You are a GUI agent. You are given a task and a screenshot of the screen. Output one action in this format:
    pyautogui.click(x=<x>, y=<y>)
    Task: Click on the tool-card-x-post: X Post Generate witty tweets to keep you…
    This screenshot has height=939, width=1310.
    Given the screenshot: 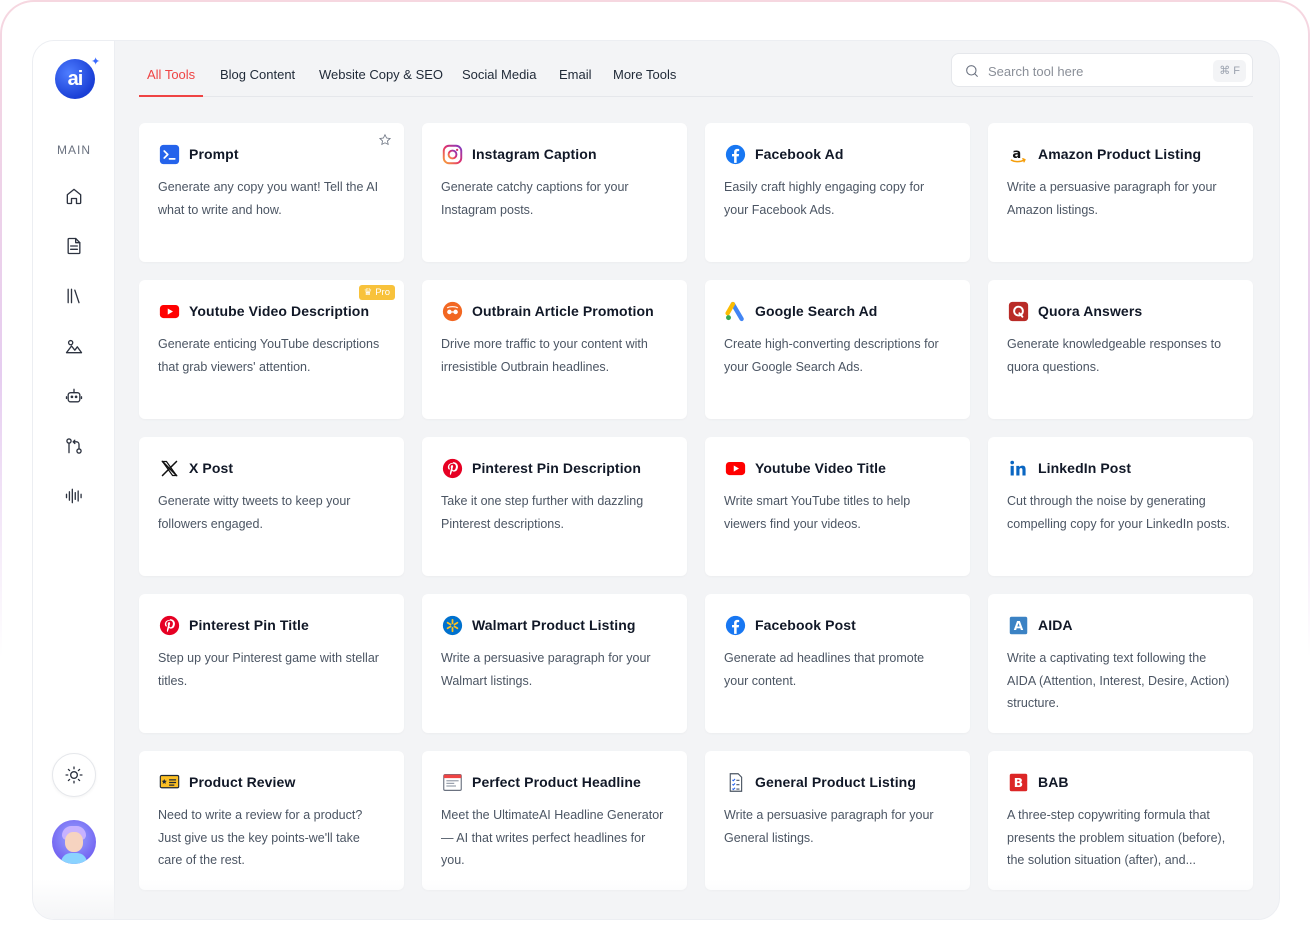 What is the action you would take?
    pyautogui.click(x=271, y=506)
    